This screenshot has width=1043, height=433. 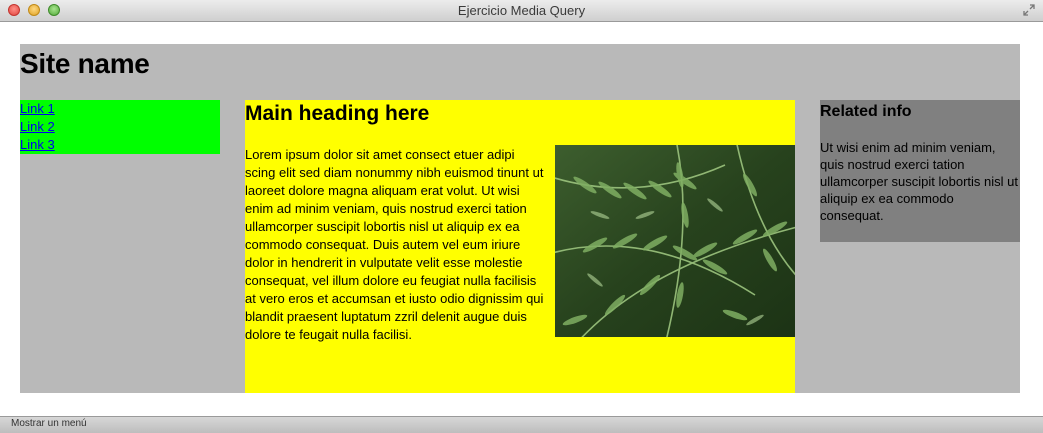 What do you see at coordinates (521, 424) in the screenshot?
I see `status-bar: Mostrar un menú` at bounding box center [521, 424].